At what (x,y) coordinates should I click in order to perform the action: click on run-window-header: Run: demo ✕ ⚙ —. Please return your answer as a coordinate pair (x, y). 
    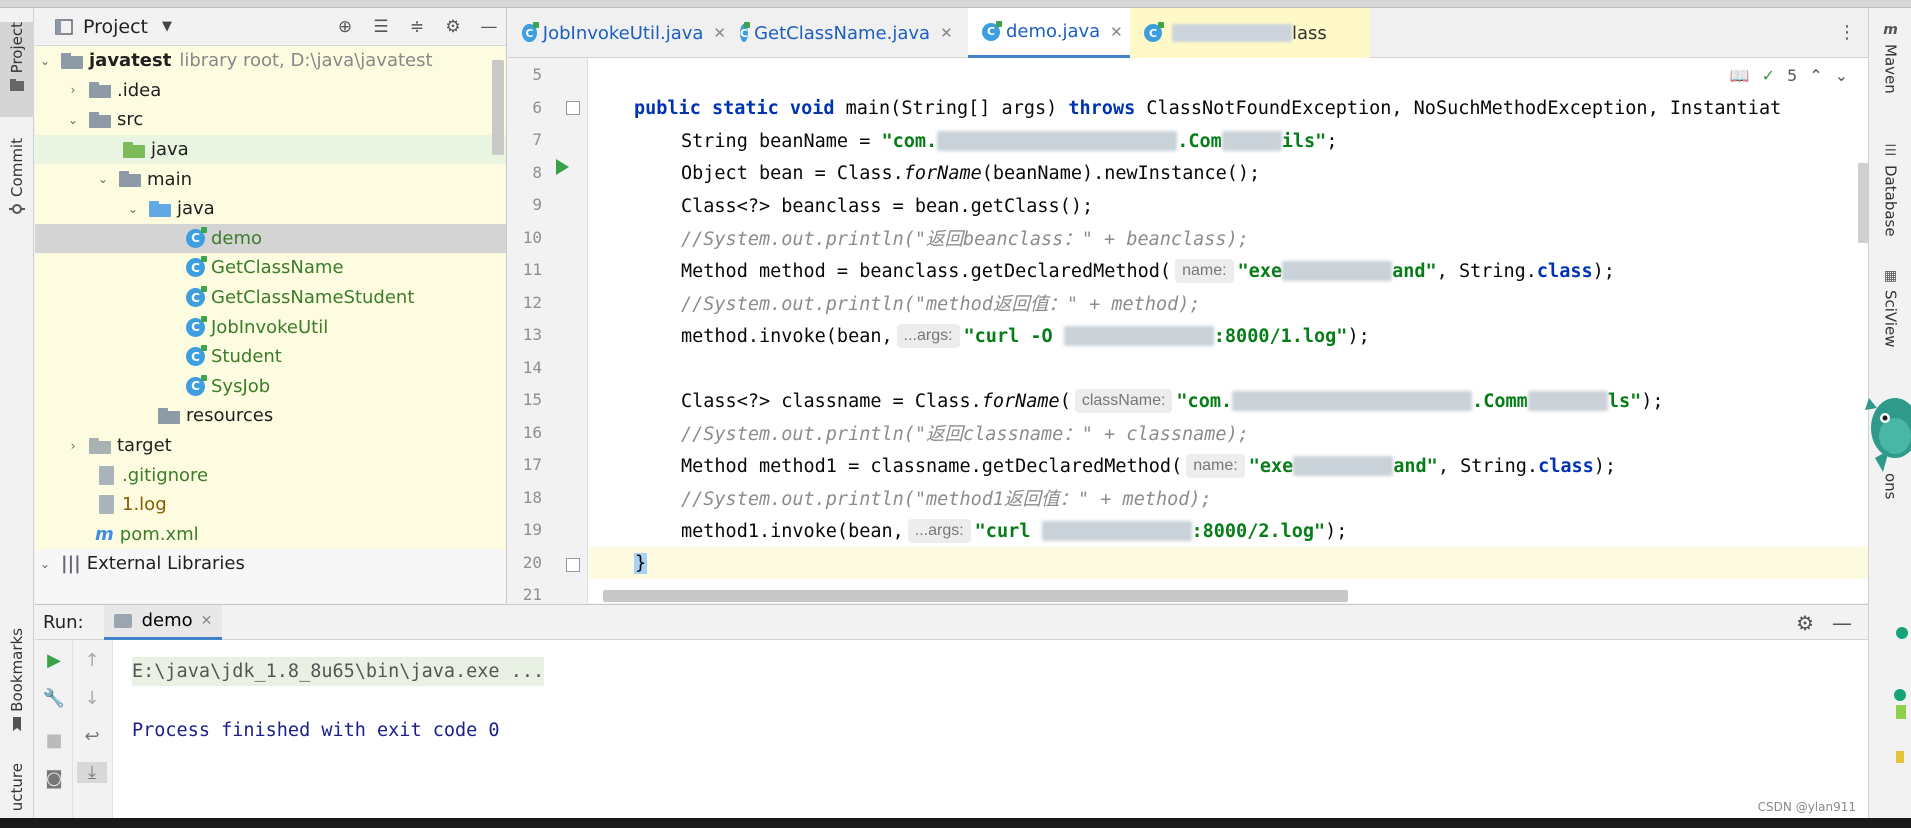
    Looking at the image, I should click on (951, 622).